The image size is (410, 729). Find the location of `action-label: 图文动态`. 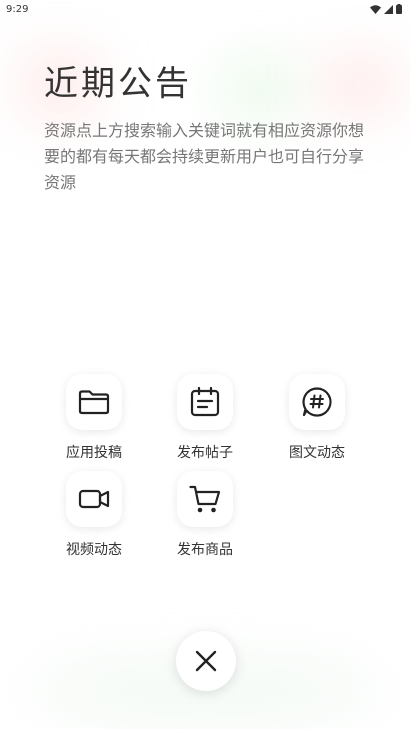

action-label: 图文动态 is located at coordinates (317, 453).